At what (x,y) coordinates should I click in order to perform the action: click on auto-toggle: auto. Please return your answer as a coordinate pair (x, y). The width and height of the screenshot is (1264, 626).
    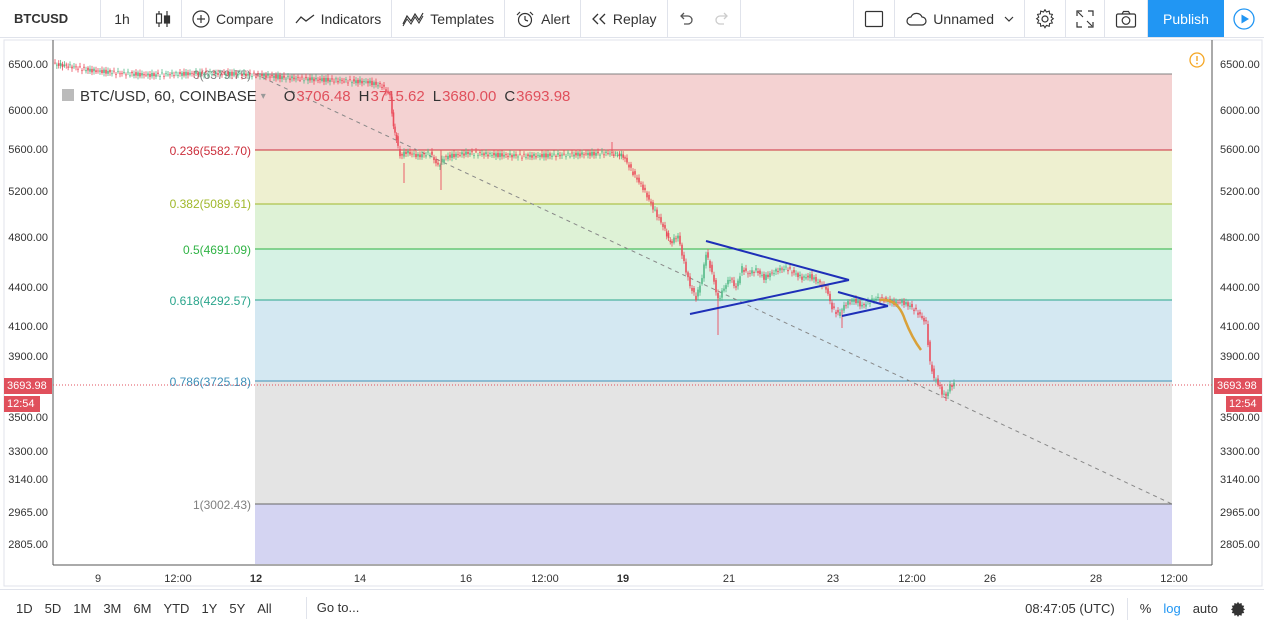
    Looking at the image, I should click on (1205, 608).